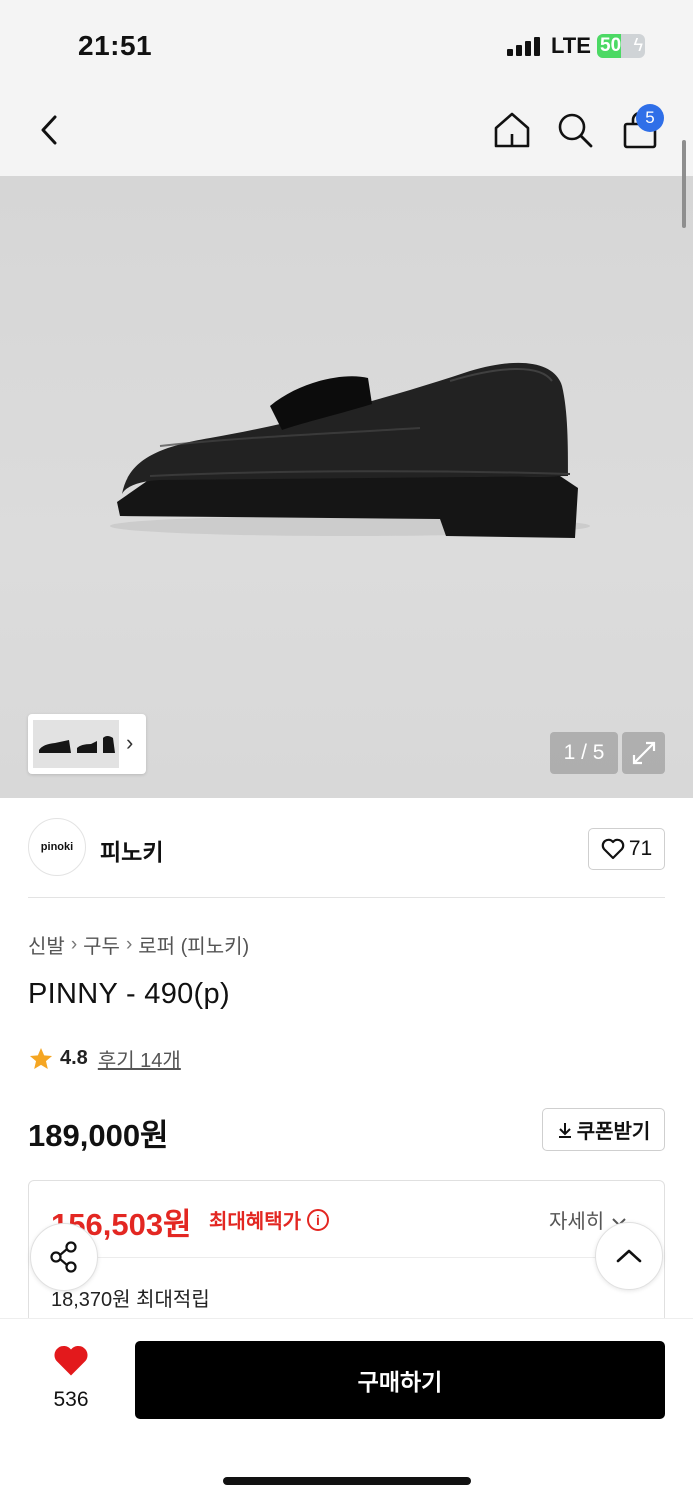  I want to click on star-icon, so click(41, 1058).